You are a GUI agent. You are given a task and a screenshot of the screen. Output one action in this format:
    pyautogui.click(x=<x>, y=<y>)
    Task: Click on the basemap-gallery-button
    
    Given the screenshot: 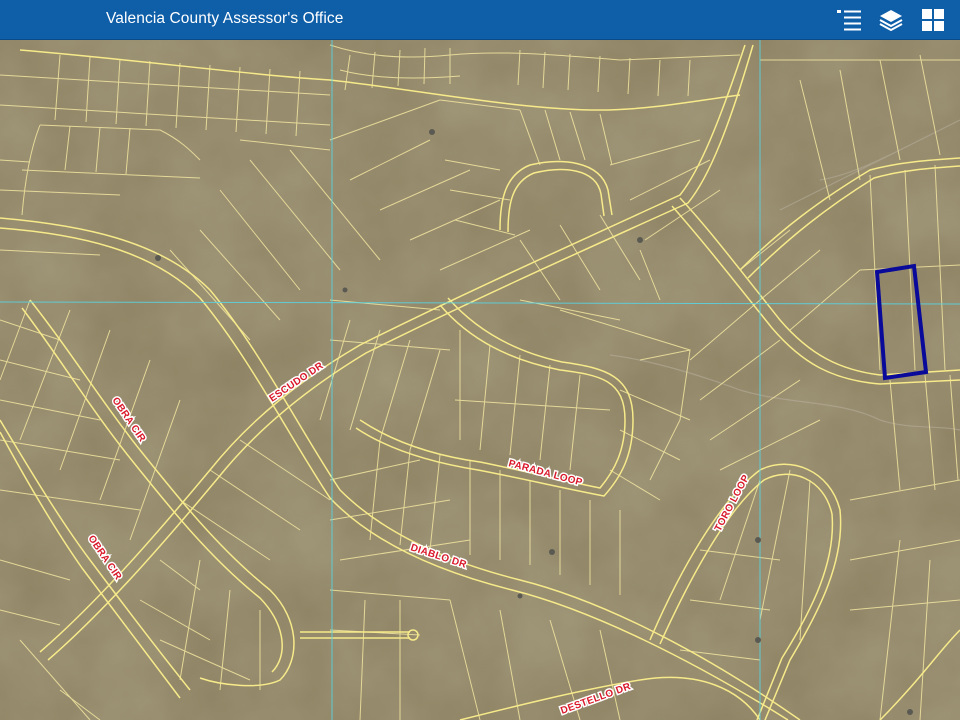 What is the action you would take?
    pyautogui.click(x=933, y=20)
    